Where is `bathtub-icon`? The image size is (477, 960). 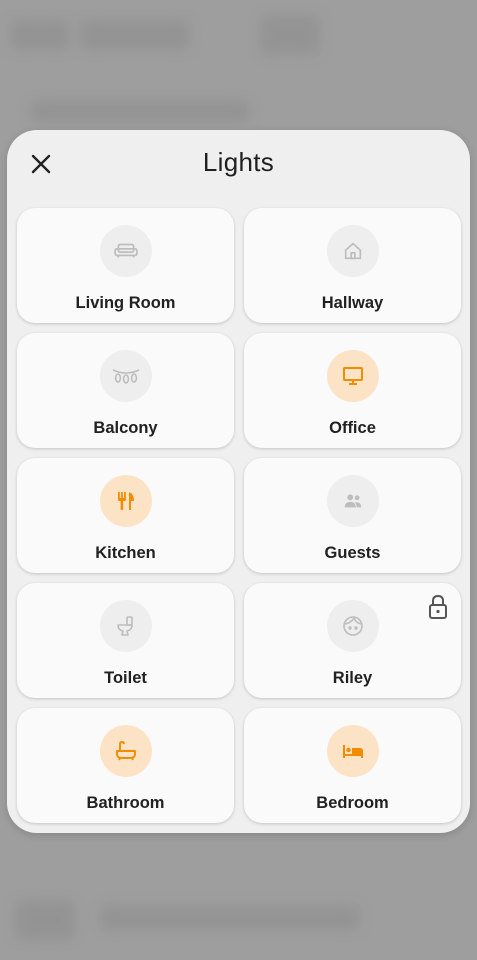 bathtub-icon is located at coordinates (125, 751).